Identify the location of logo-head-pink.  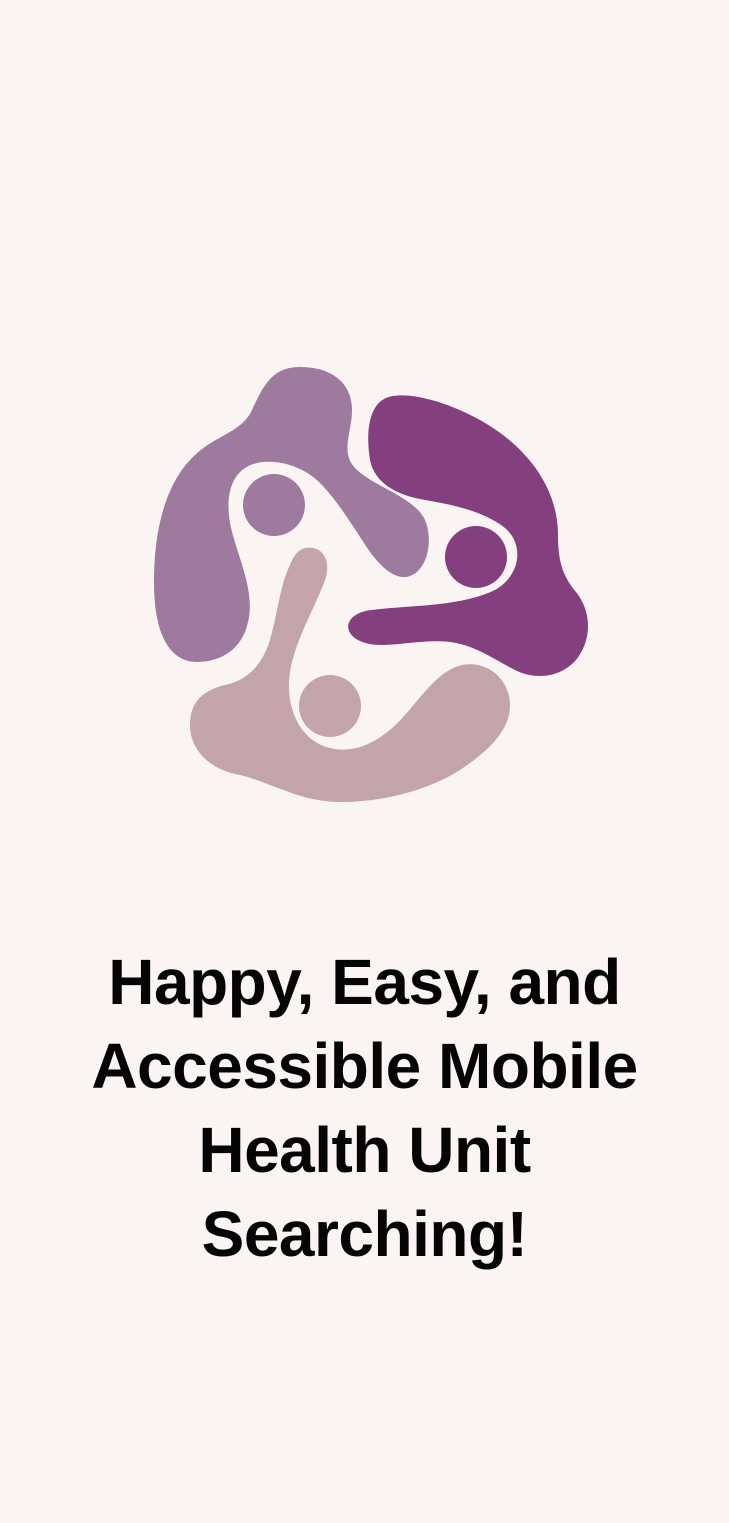
(330, 706).